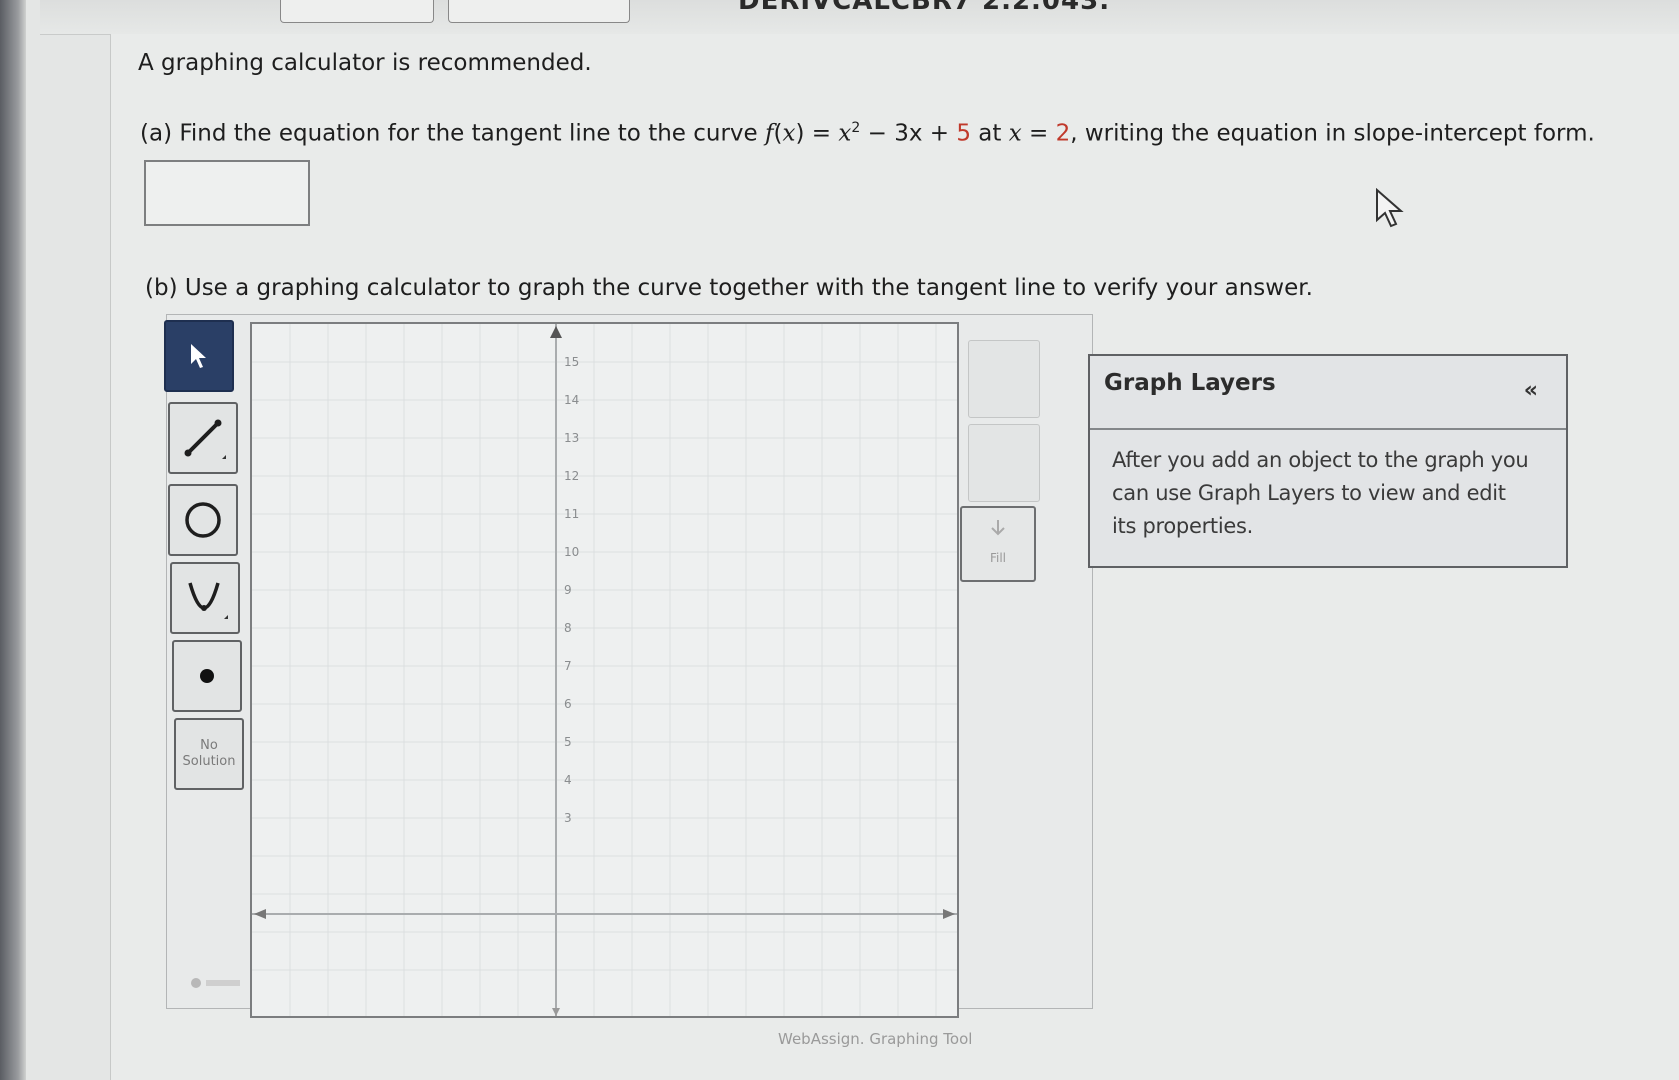  What do you see at coordinates (571, 362) in the screenshot?
I see `y-tick-label: 15` at bounding box center [571, 362].